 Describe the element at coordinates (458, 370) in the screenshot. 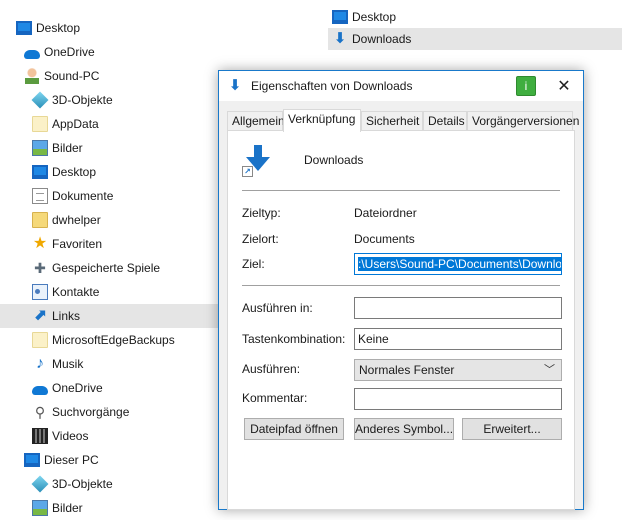

I see `run-select: Normales Fenster ﹀` at that location.